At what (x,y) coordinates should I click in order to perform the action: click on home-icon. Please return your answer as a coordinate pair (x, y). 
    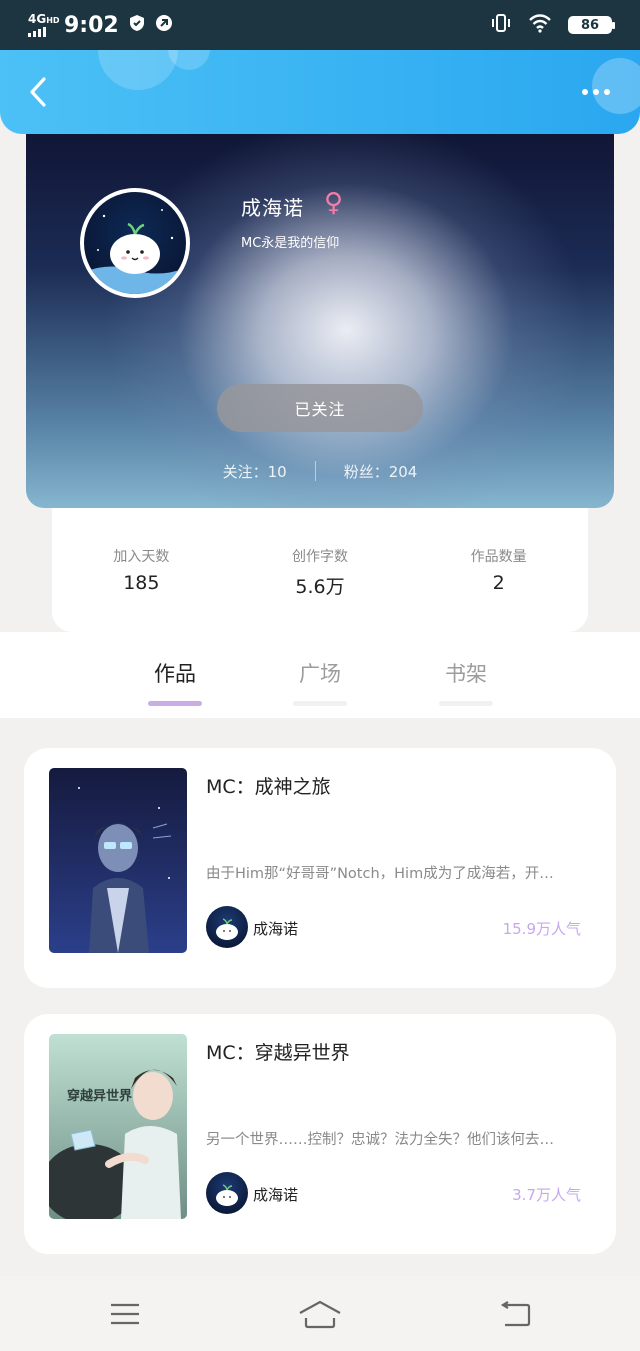
    Looking at the image, I should click on (320, 1314).